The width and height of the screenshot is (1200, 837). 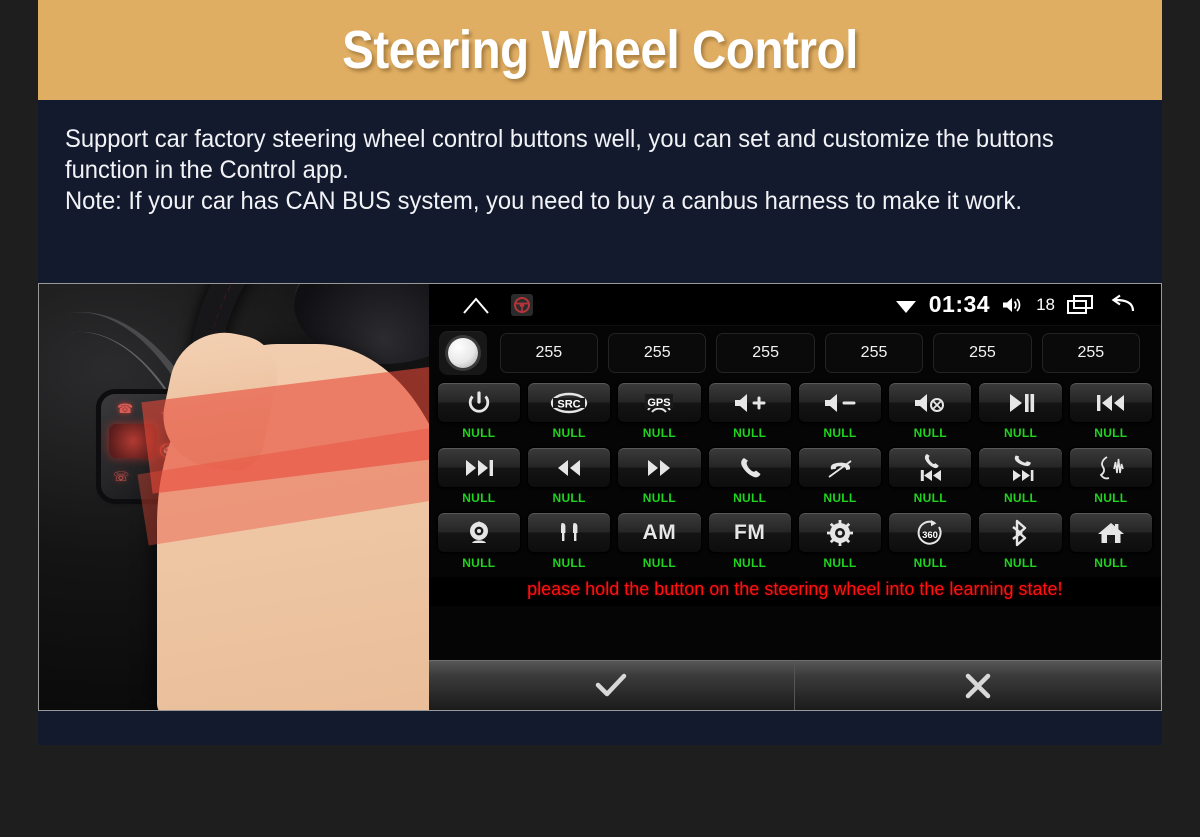 I want to click on wifi-icon, so click(x=906, y=305).